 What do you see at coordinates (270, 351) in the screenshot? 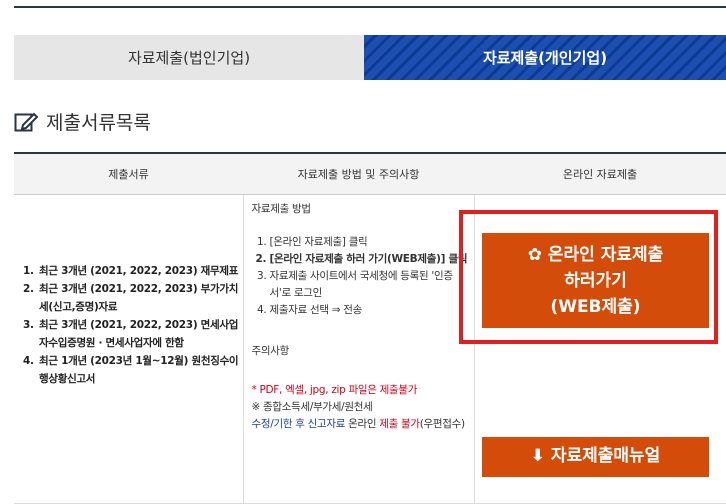
I see `notes-heading: 주의사항` at bounding box center [270, 351].